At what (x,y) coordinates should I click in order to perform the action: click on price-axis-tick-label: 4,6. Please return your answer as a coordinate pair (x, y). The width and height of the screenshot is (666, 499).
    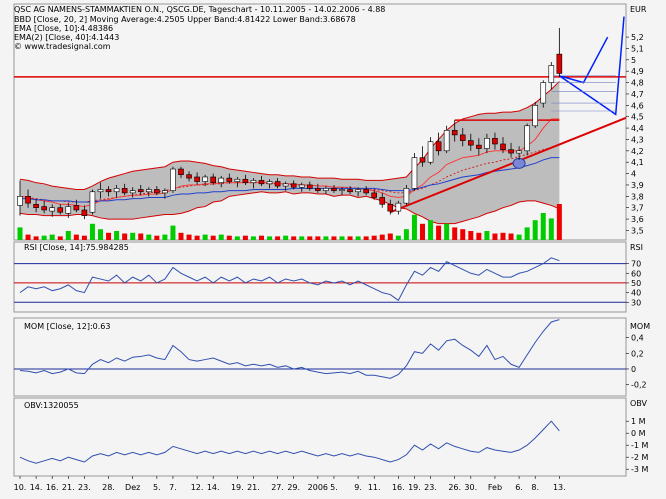
    Looking at the image, I should click on (637, 105).